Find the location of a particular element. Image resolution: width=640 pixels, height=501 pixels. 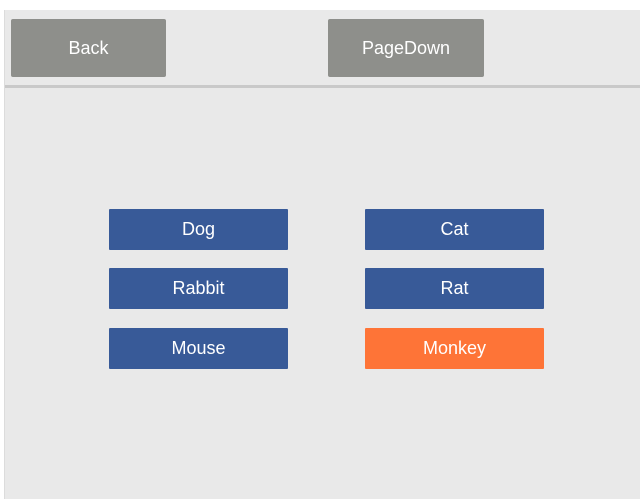

option-monkey-button: Monkey is located at coordinates (454, 348).